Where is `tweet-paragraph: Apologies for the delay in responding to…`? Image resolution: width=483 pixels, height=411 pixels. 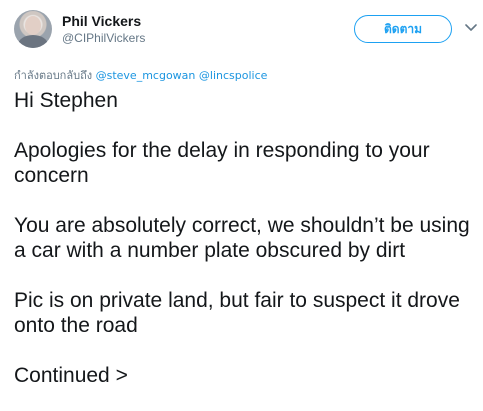 tweet-paragraph: Apologies for the delay in responding to… is located at coordinates (222, 163).